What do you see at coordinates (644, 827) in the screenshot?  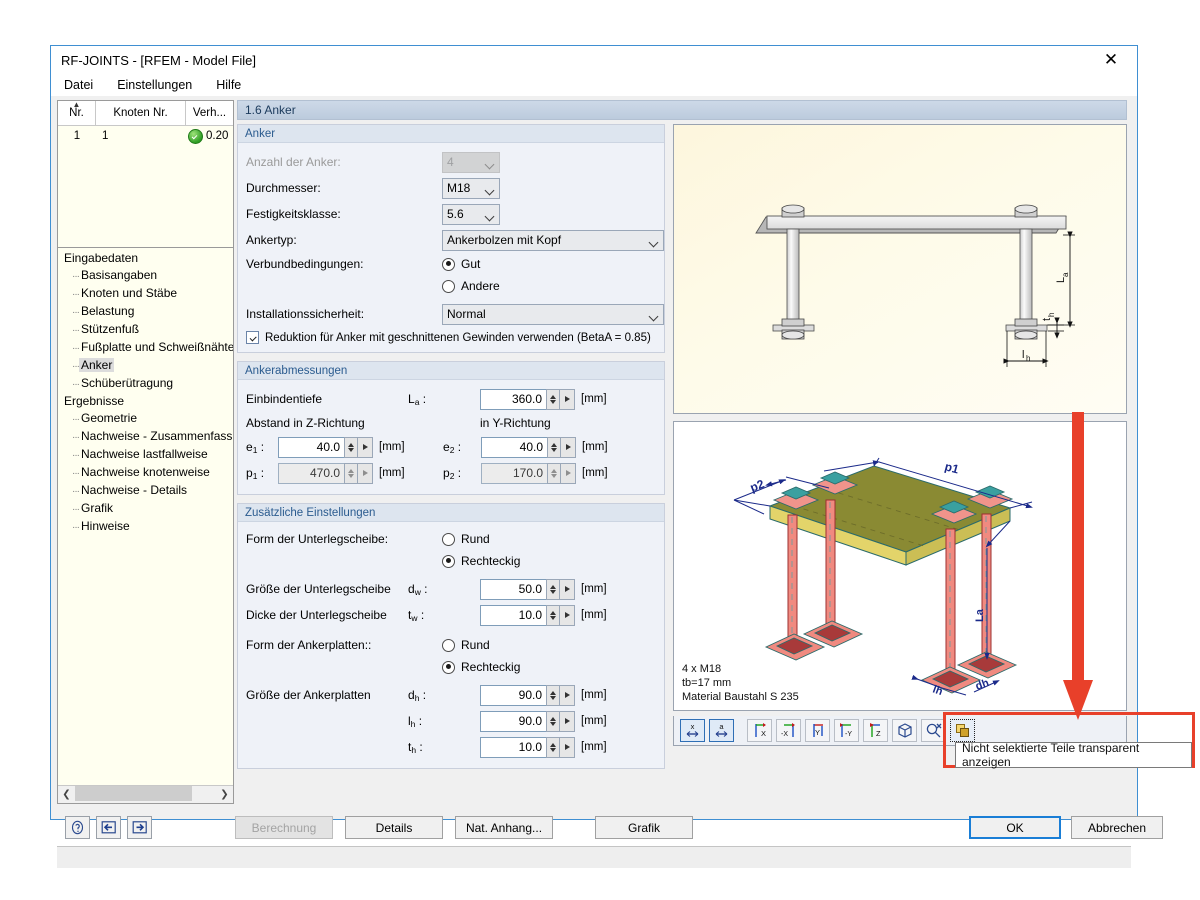 I see `grafik-button: Grafik` at bounding box center [644, 827].